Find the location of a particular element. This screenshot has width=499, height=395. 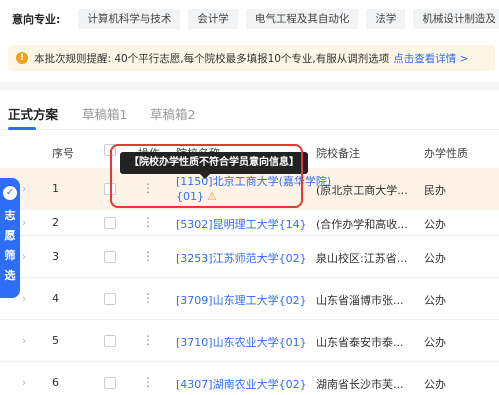

table-row: › 2 ⋮ [5302]昆明理工大学{14} (合作办学和高收... 公办 is located at coordinates (249, 223).